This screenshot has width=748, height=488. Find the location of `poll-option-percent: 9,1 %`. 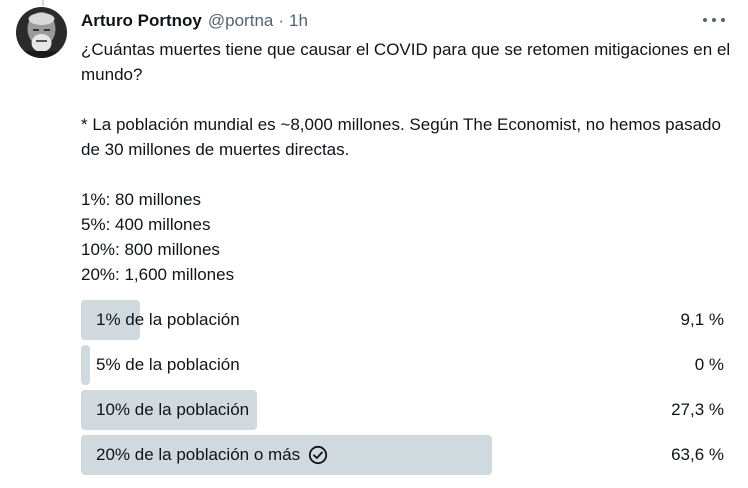

poll-option-percent: 9,1 % is located at coordinates (702, 319).